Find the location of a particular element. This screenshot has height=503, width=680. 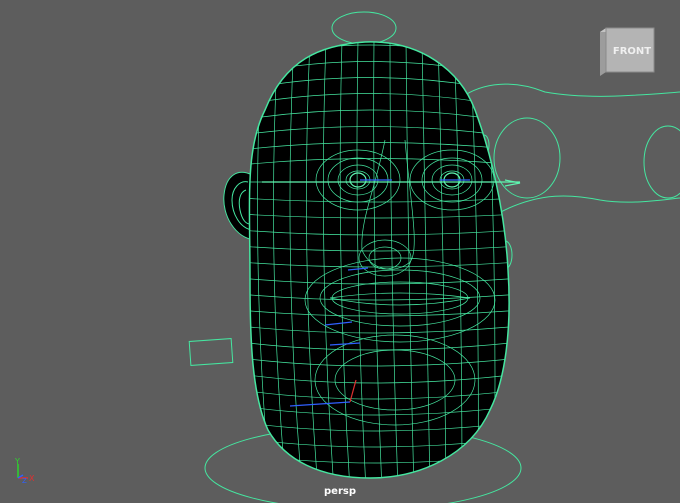

axis-gizmo-icon: Y X Z is located at coordinates (24, 470).